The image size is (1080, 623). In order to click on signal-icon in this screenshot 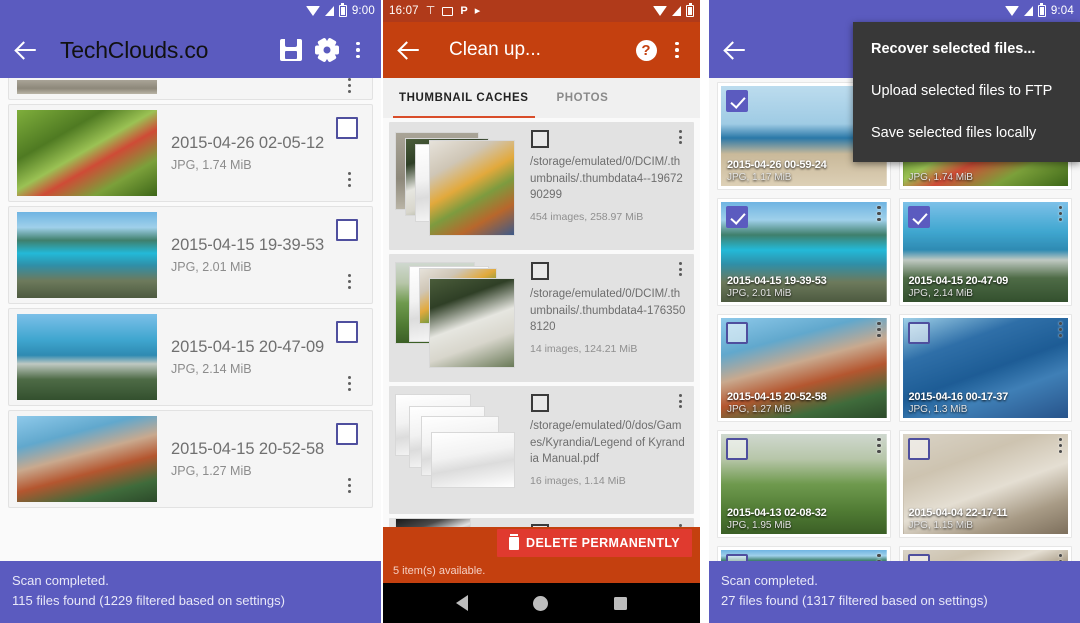, I will do `click(676, 11)`.